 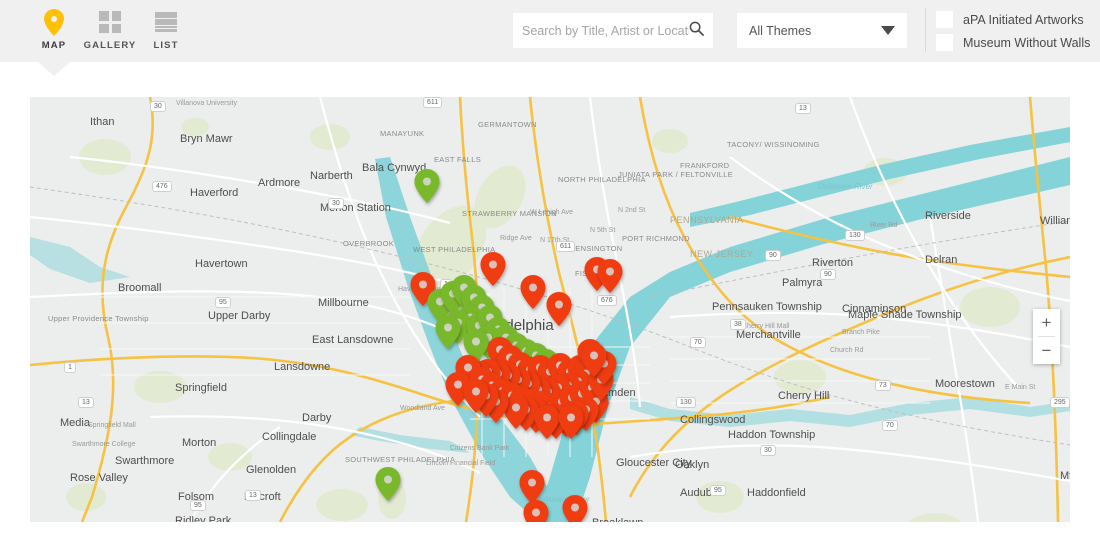 I want to click on tab-map-label: MAP, so click(x=54, y=45).